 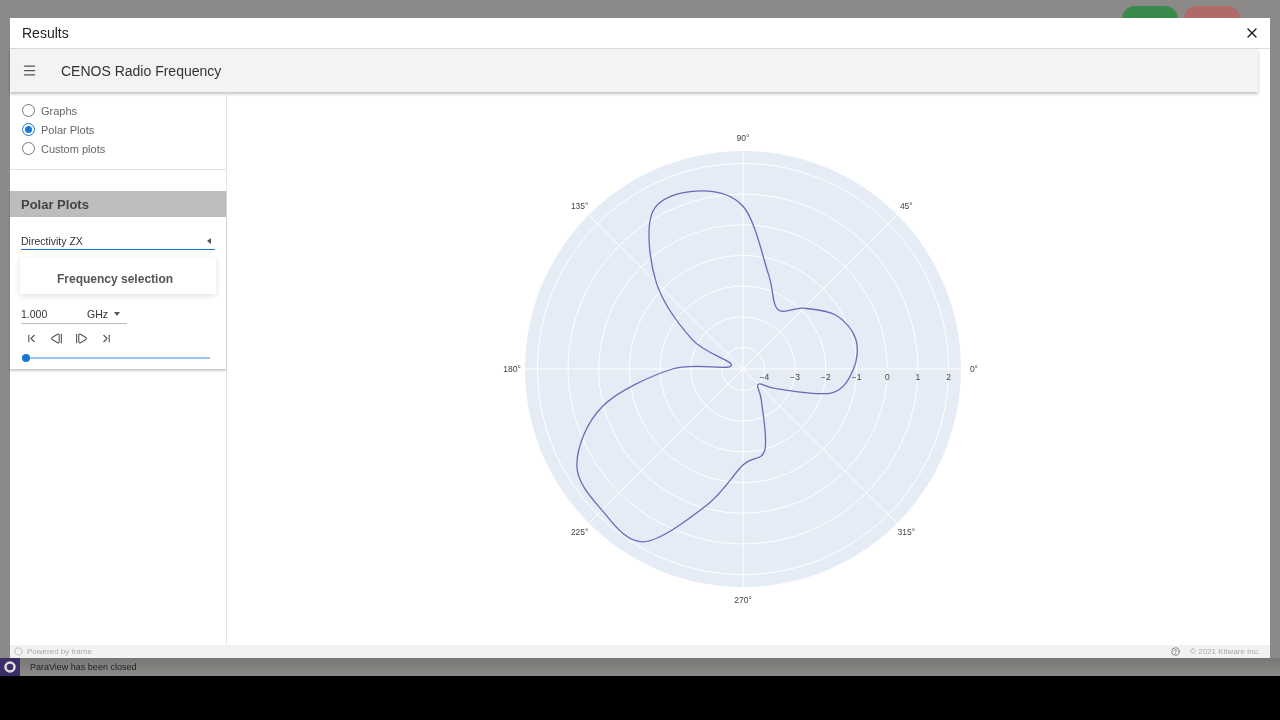 I want to click on angle-label: 270°, so click(x=742, y=599).